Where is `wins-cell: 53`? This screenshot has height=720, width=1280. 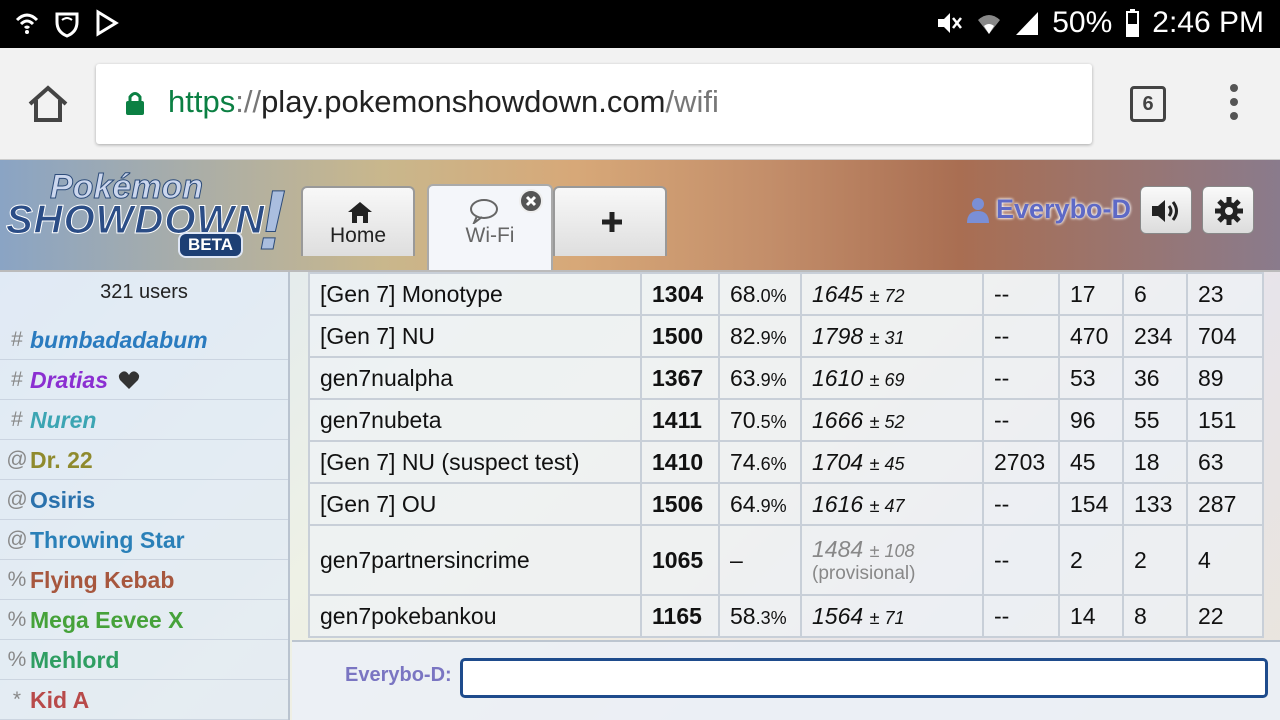
wins-cell: 53 is located at coordinates (1091, 378).